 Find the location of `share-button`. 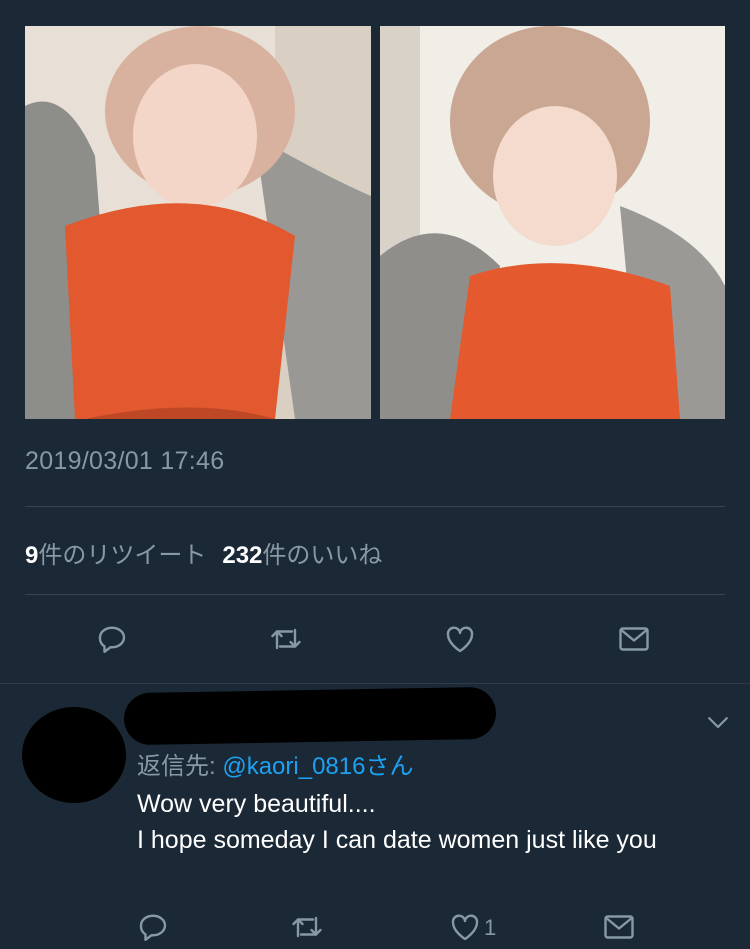

share-button is located at coordinates (634, 639).